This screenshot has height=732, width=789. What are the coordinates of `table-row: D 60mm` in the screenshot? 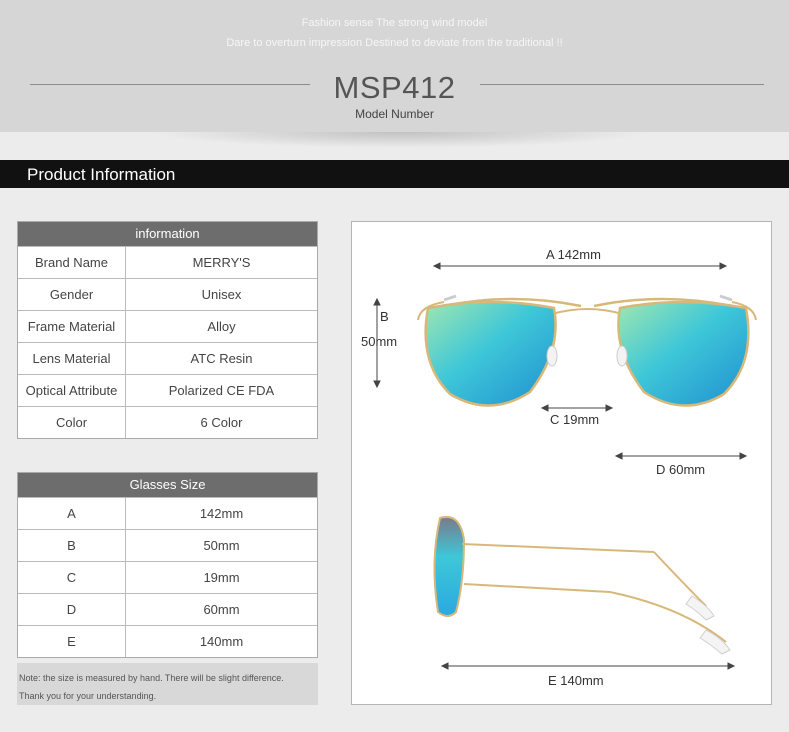 It's located at (167, 609).